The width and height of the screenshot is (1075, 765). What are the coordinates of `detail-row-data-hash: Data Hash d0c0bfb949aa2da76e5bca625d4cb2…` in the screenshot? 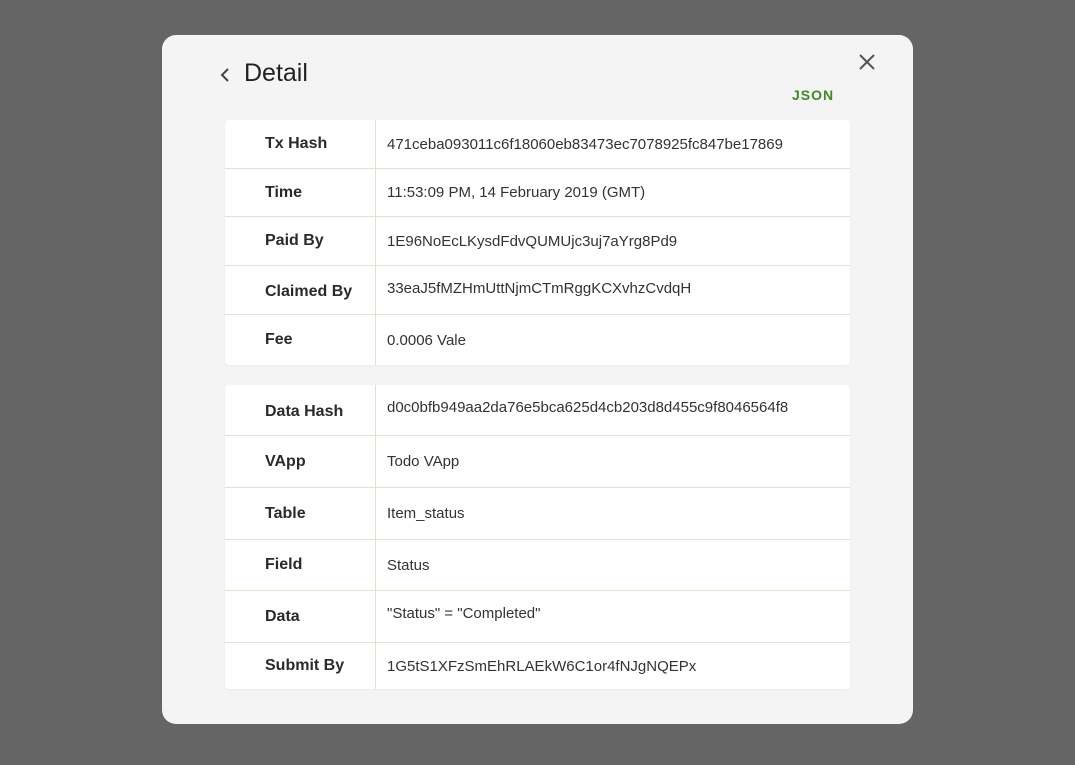 It's located at (537, 410).